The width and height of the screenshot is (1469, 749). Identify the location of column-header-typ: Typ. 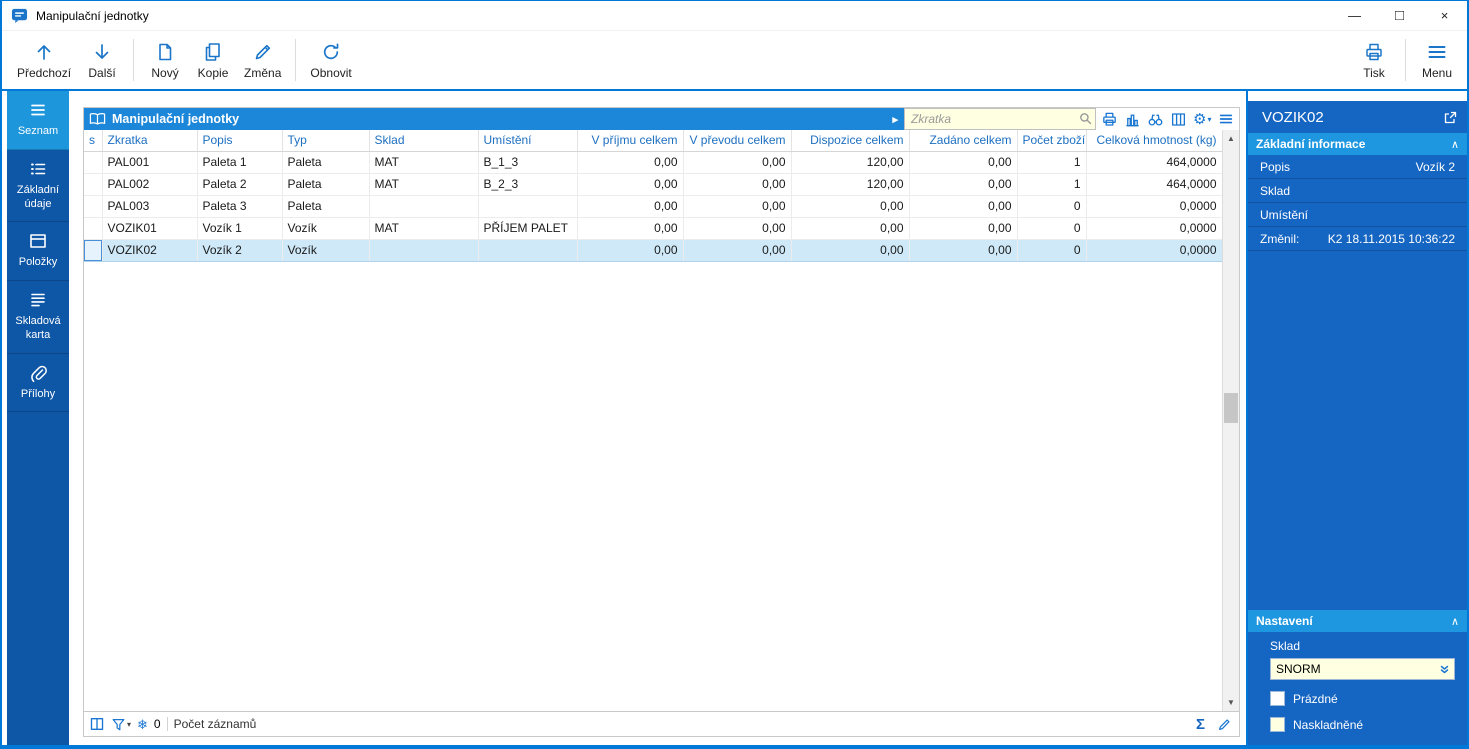
(326, 141).